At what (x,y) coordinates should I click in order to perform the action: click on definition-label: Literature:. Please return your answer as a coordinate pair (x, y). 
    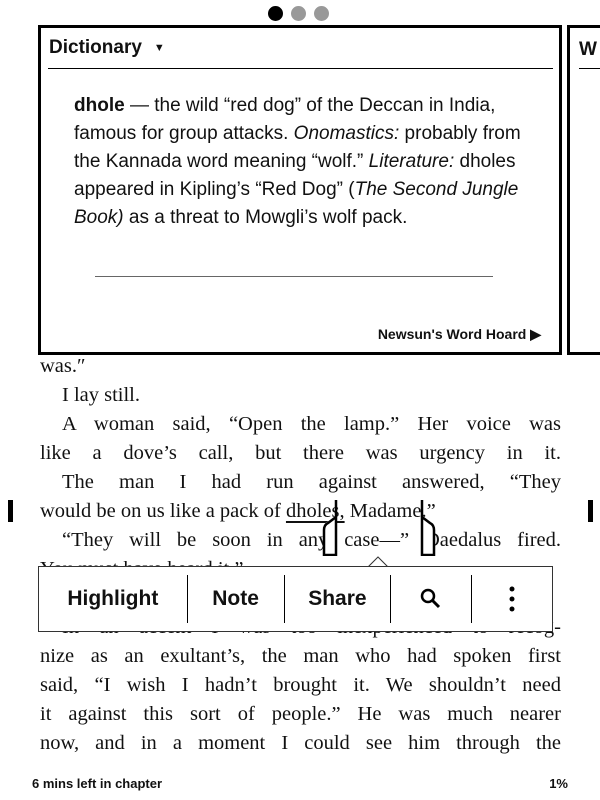
    Looking at the image, I should click on (411, 161).